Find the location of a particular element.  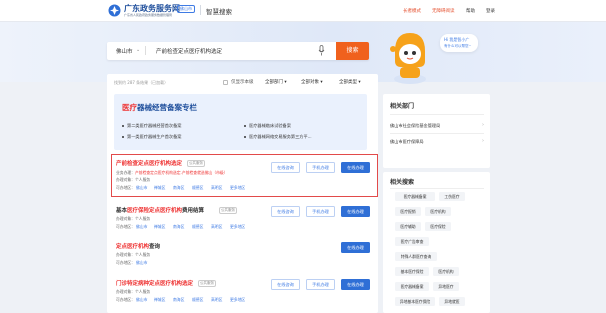

assistant-subtitle: 有什么可以帮您~ is located at coordinates (458, 46).